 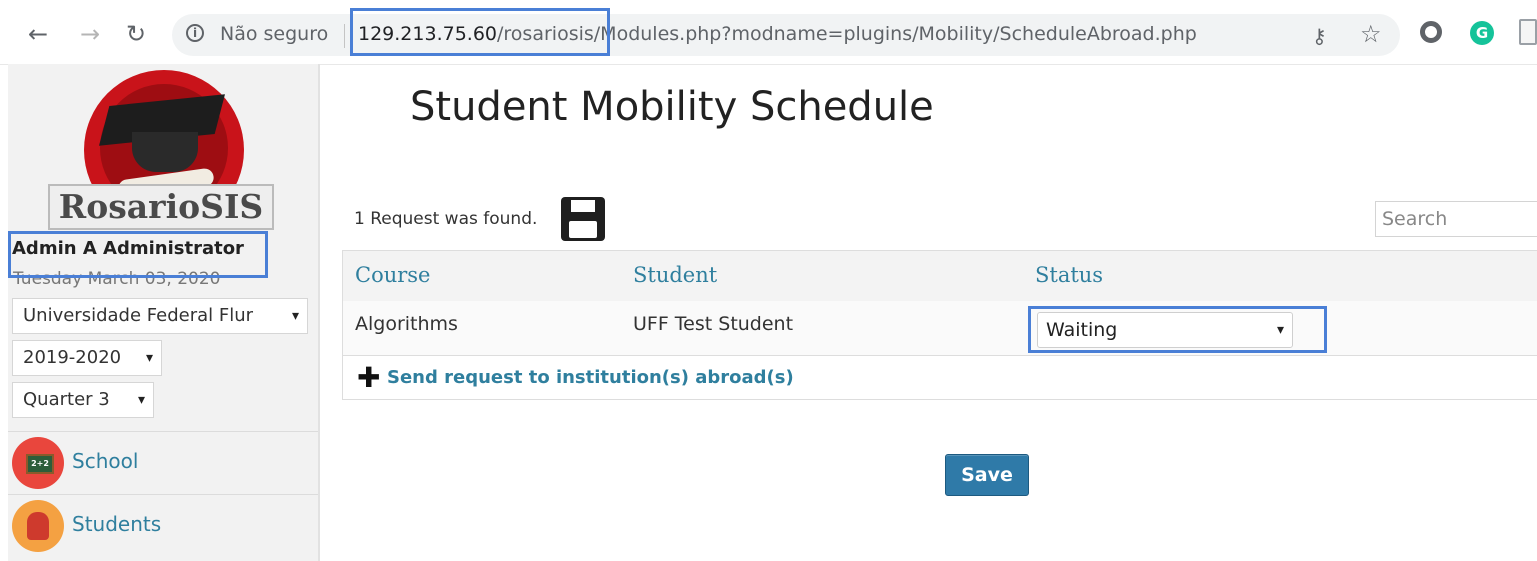 I want to click on reload-icon: ↻, so click(x=136, y=34).